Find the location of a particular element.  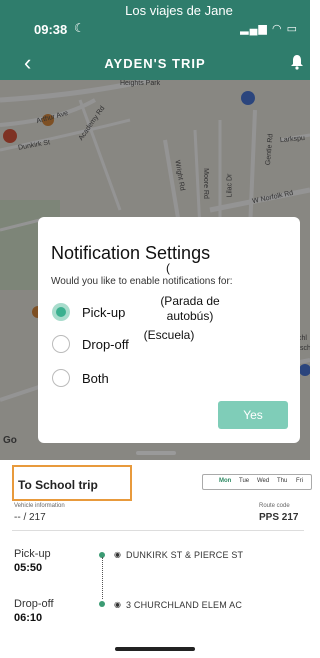

vehicle-info-label: Vehicle information is located at coordinates (39, 506).